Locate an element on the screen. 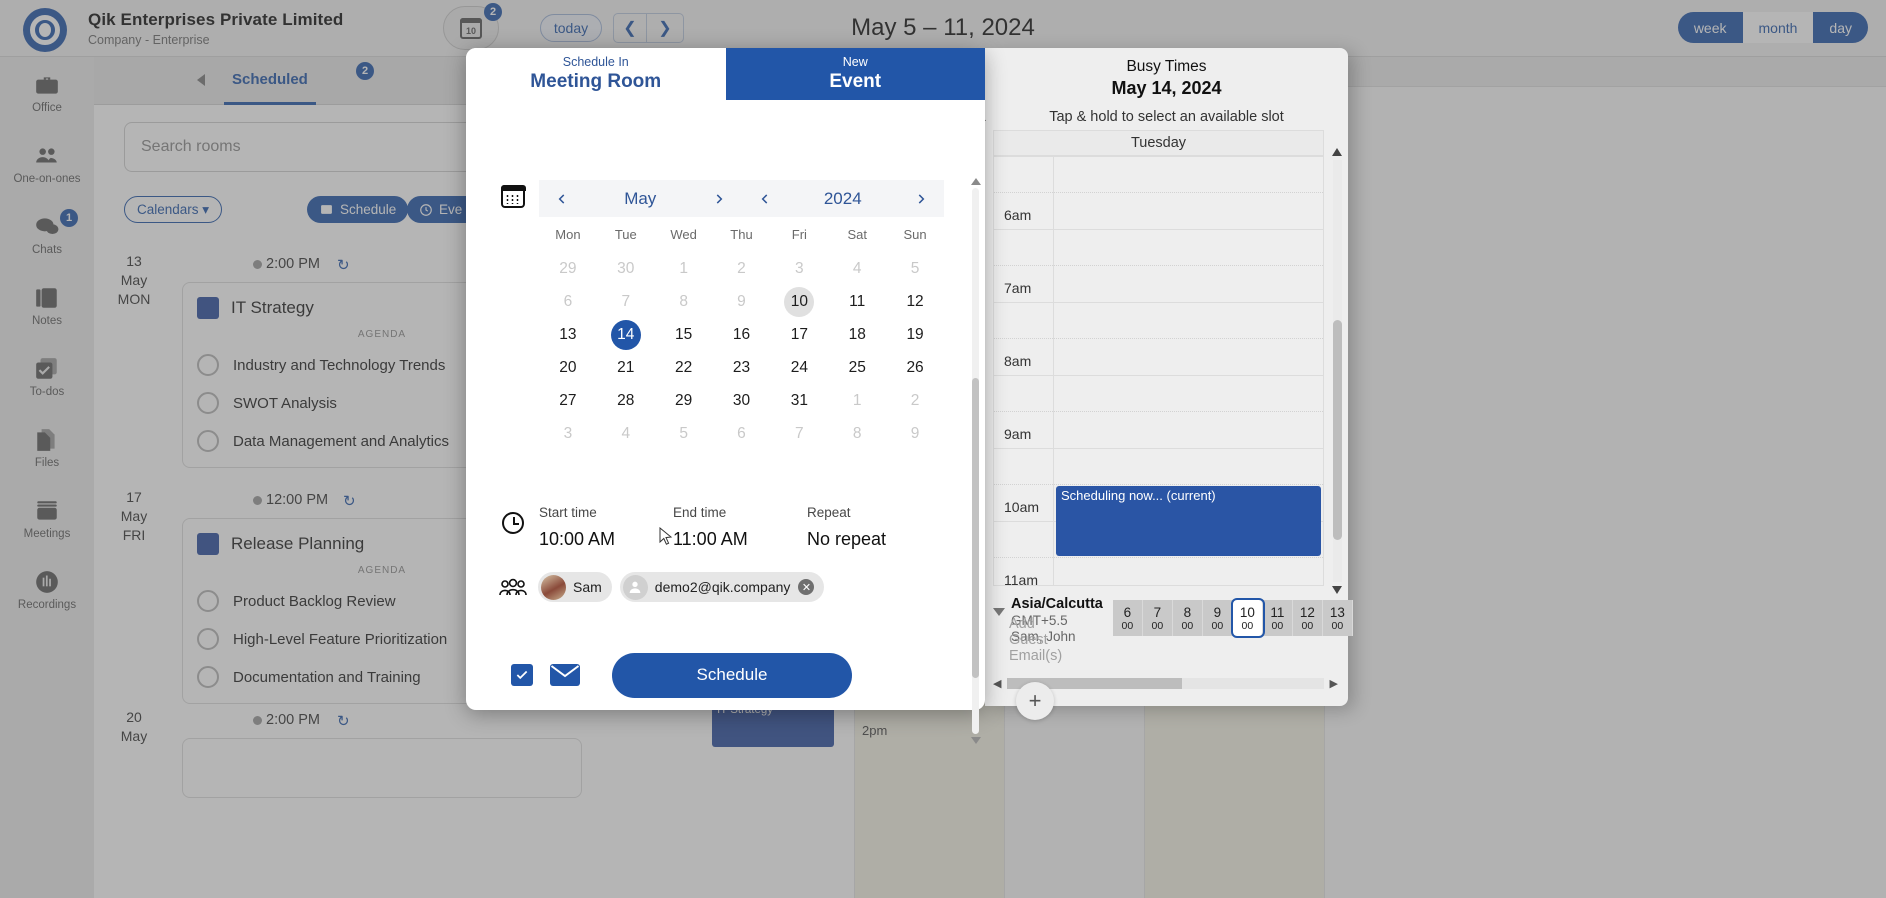 This screenshot has width=1886, height=898. date-label: 23 is located at coordinates (741, 367).